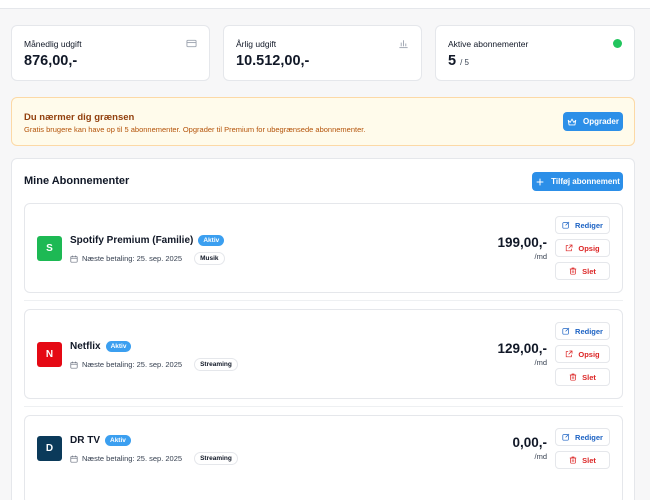 This screenshot has height=500, width=650. I want to click on stat-label: Aktive abonnementer, so click(488, 44).